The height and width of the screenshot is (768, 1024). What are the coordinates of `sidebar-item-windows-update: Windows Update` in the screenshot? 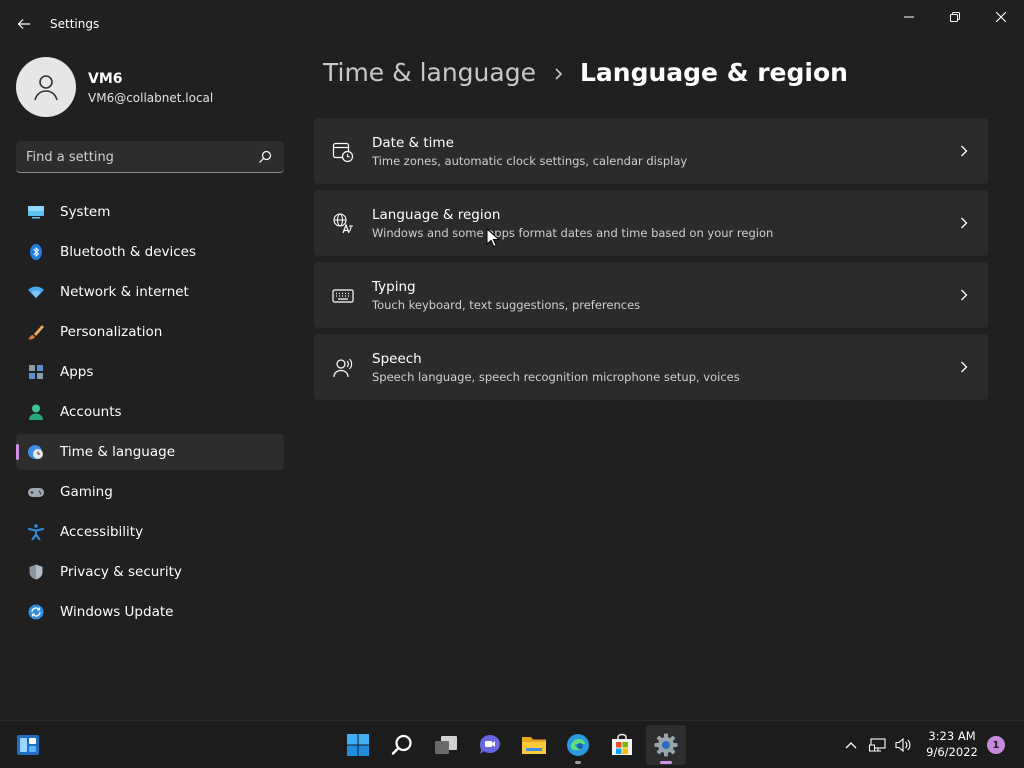 It's located at (150, 612).